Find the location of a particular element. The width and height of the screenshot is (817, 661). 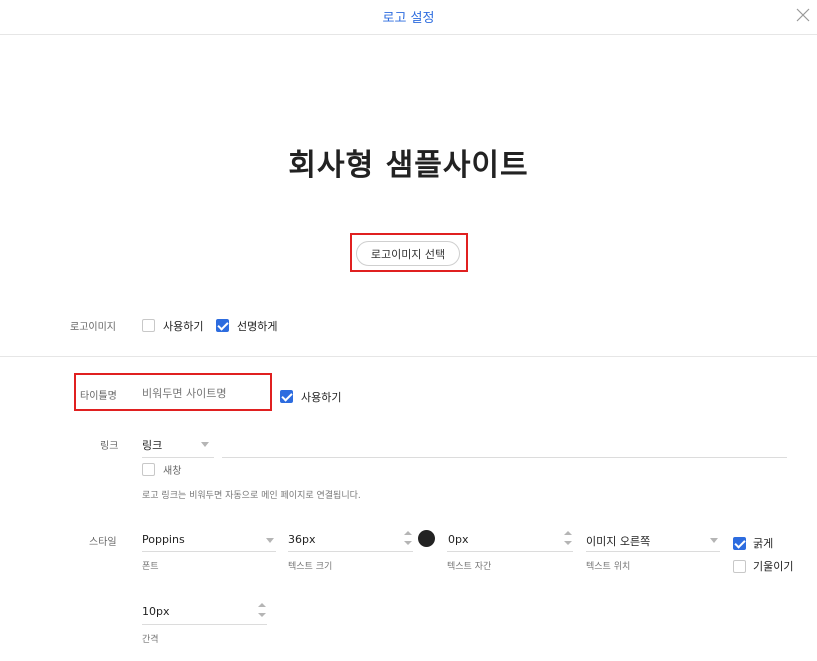

logo-image-clear-label: 선명하게 is located at coordinates (257, 326).